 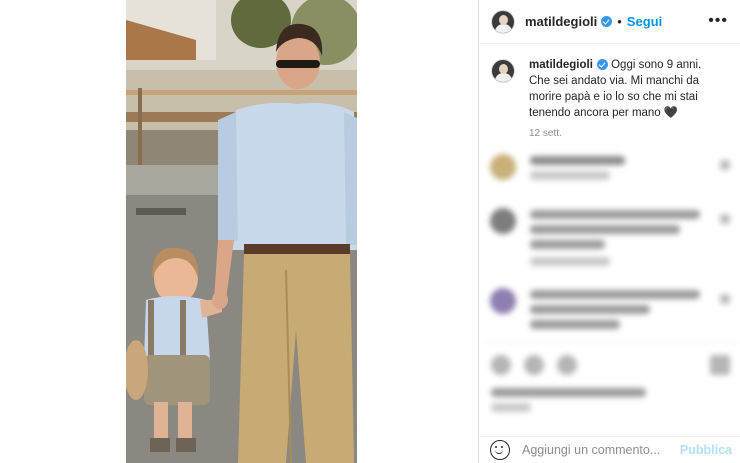 What do you see at coordinates (706, 450) in the screenshot?
I see `publish-button: Pubblica` at bounding box center [706, 450].